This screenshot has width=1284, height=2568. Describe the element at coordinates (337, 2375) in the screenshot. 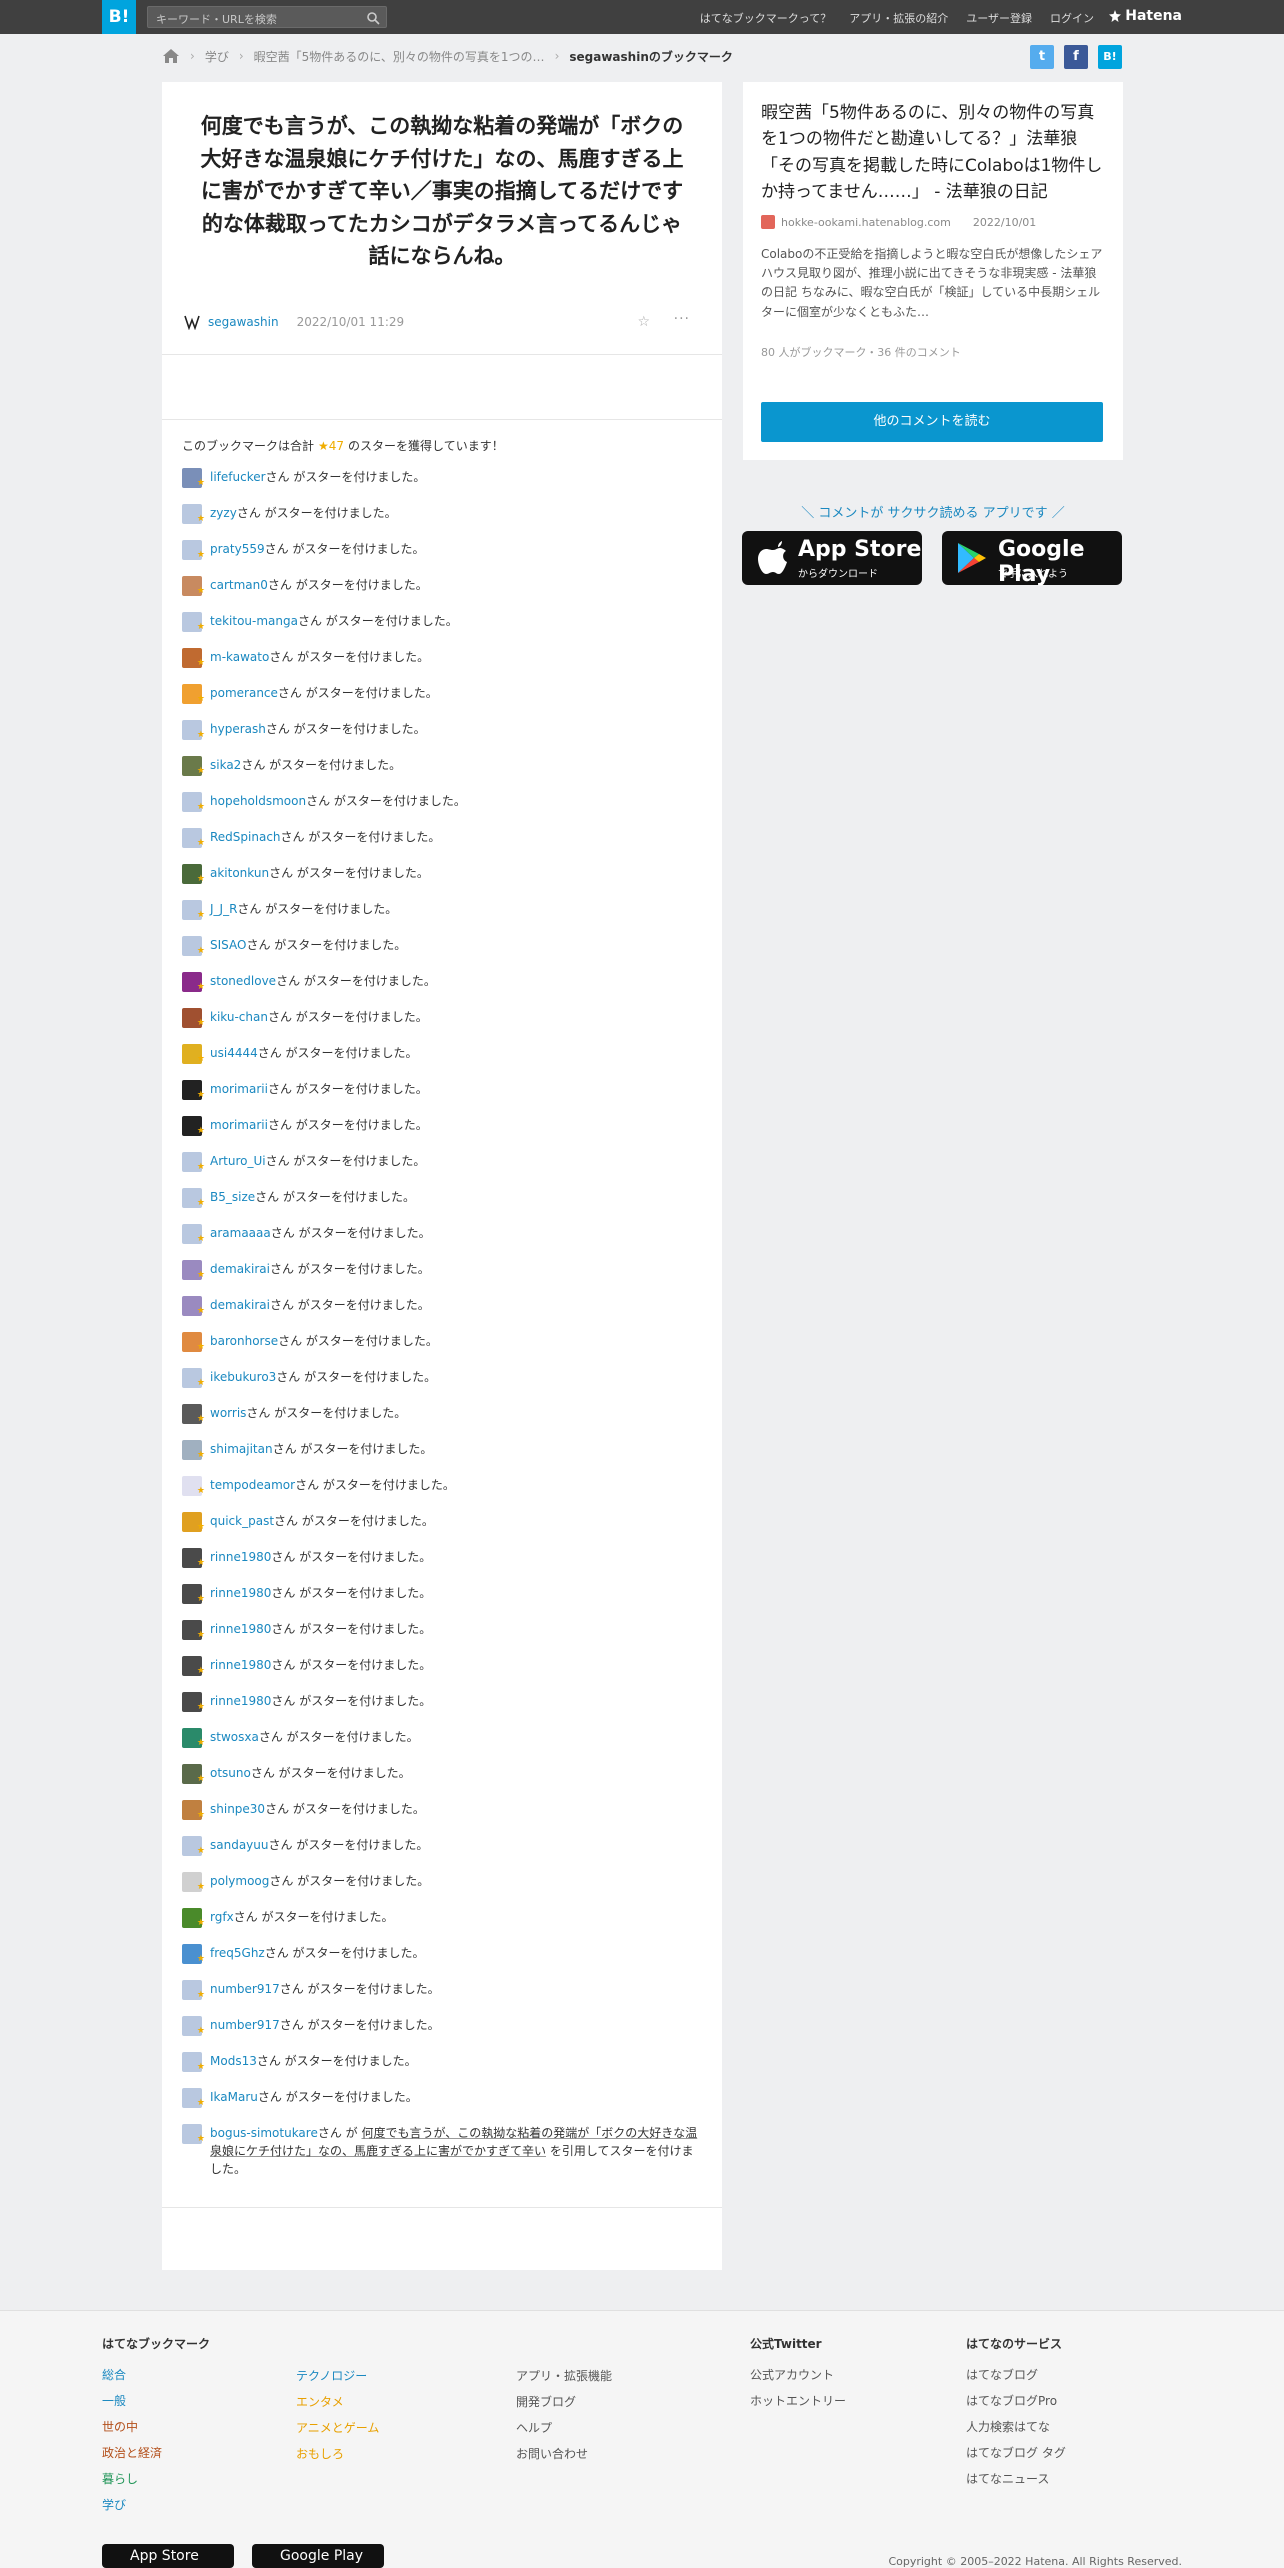

I see `footer-link: テクノロジー` at that location.